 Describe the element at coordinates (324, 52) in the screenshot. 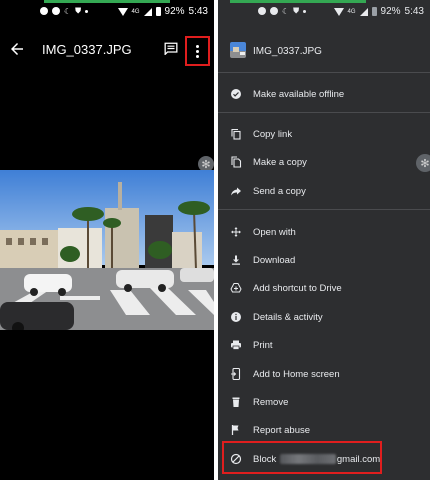

I see `menu-header: IMG_0337.JPG` at that location.